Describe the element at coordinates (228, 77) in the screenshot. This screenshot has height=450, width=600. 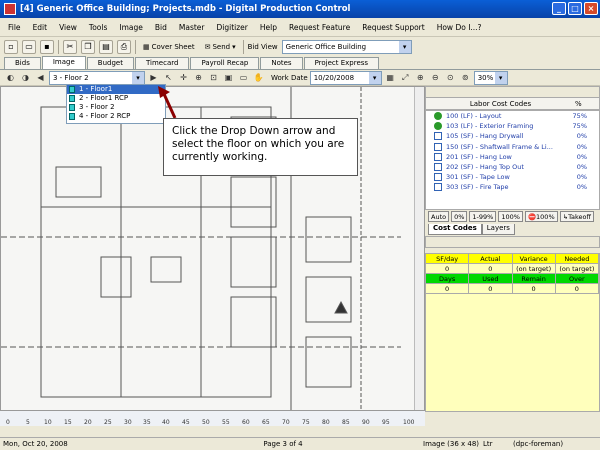
I see `select-box-icon: ▣` at that location.